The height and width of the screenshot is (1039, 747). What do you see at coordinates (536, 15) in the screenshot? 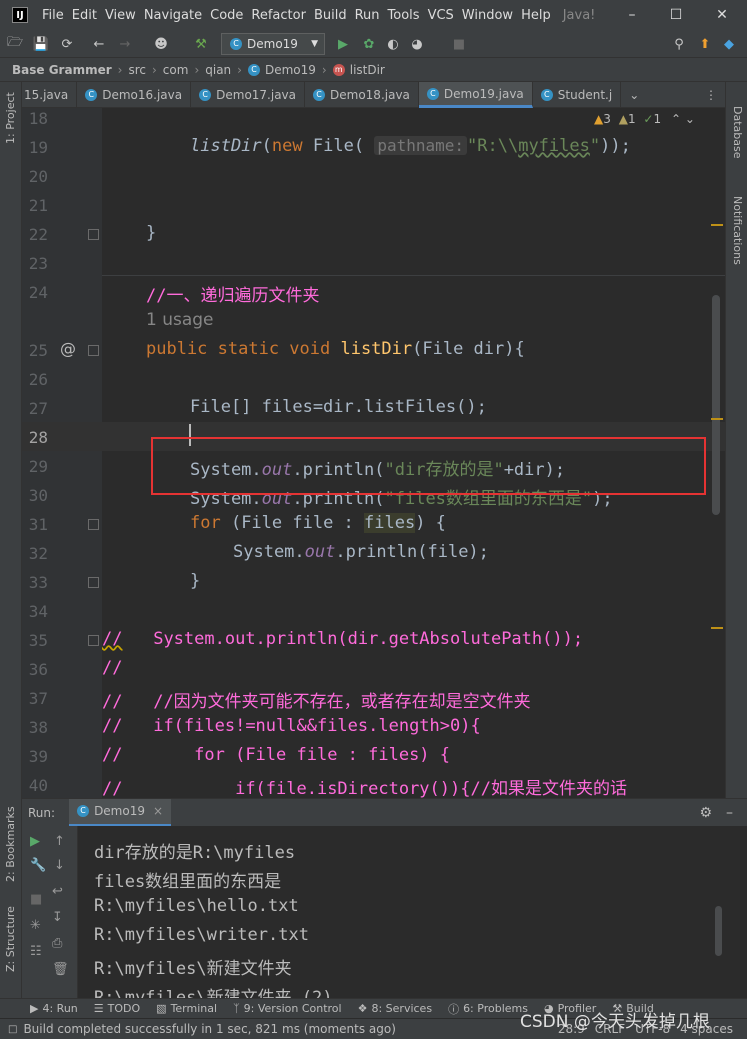
I see `menu-help: Help` at bounding box center [536, 15].